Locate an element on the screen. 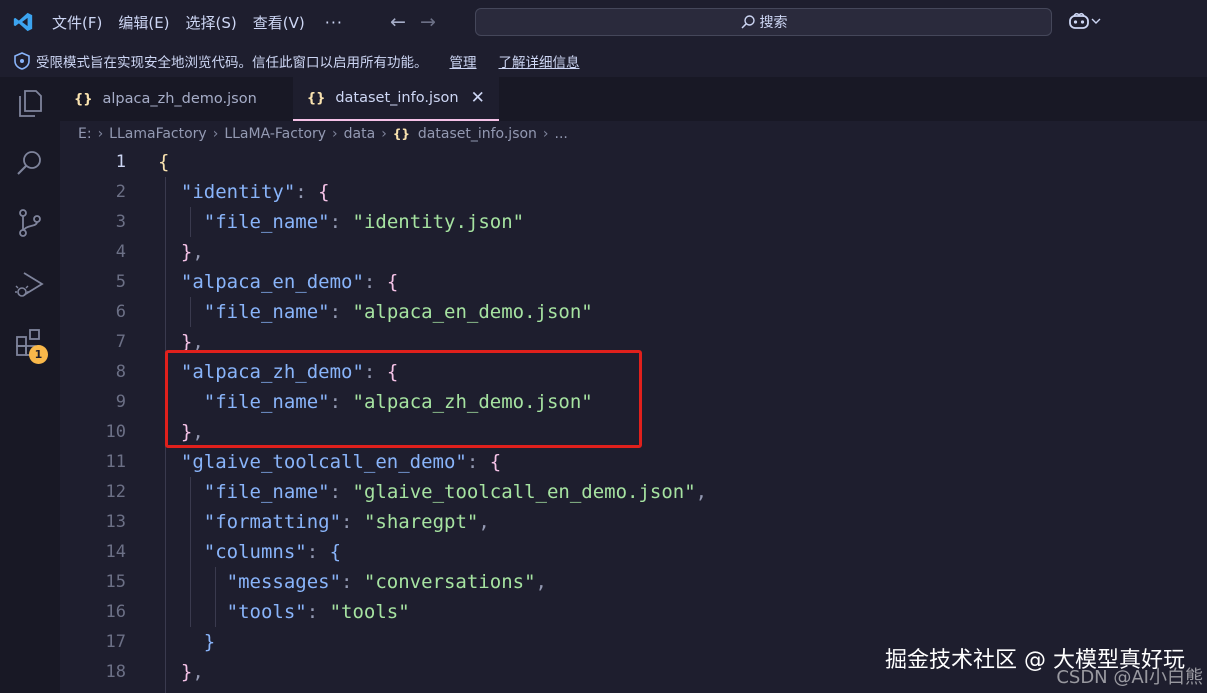 The image size is (1207, 693). breadcrumb-item: LLamaFactory is located at coordinates (158, 134).